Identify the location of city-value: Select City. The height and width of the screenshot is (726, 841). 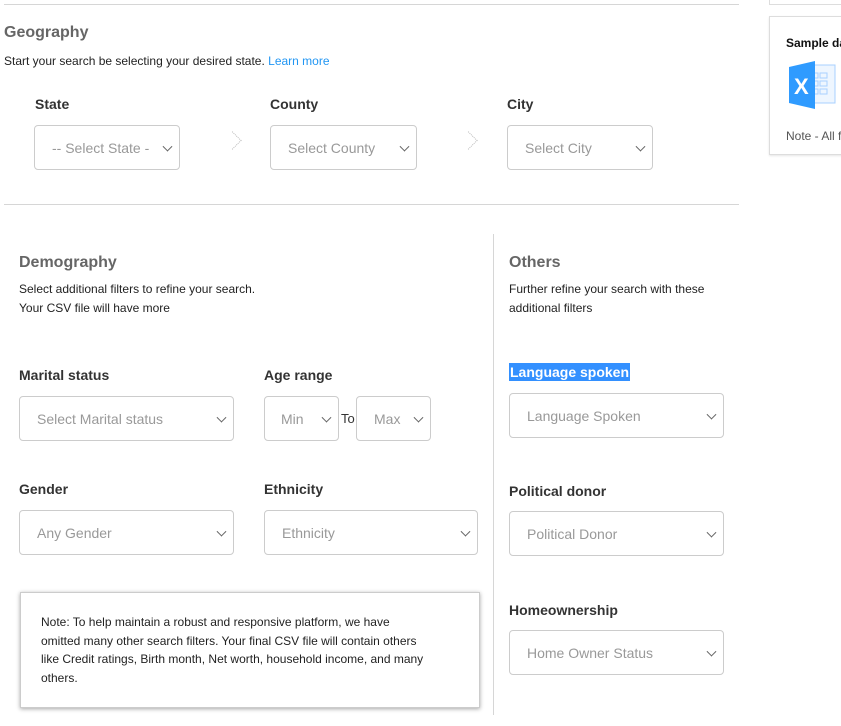
(558, 147).